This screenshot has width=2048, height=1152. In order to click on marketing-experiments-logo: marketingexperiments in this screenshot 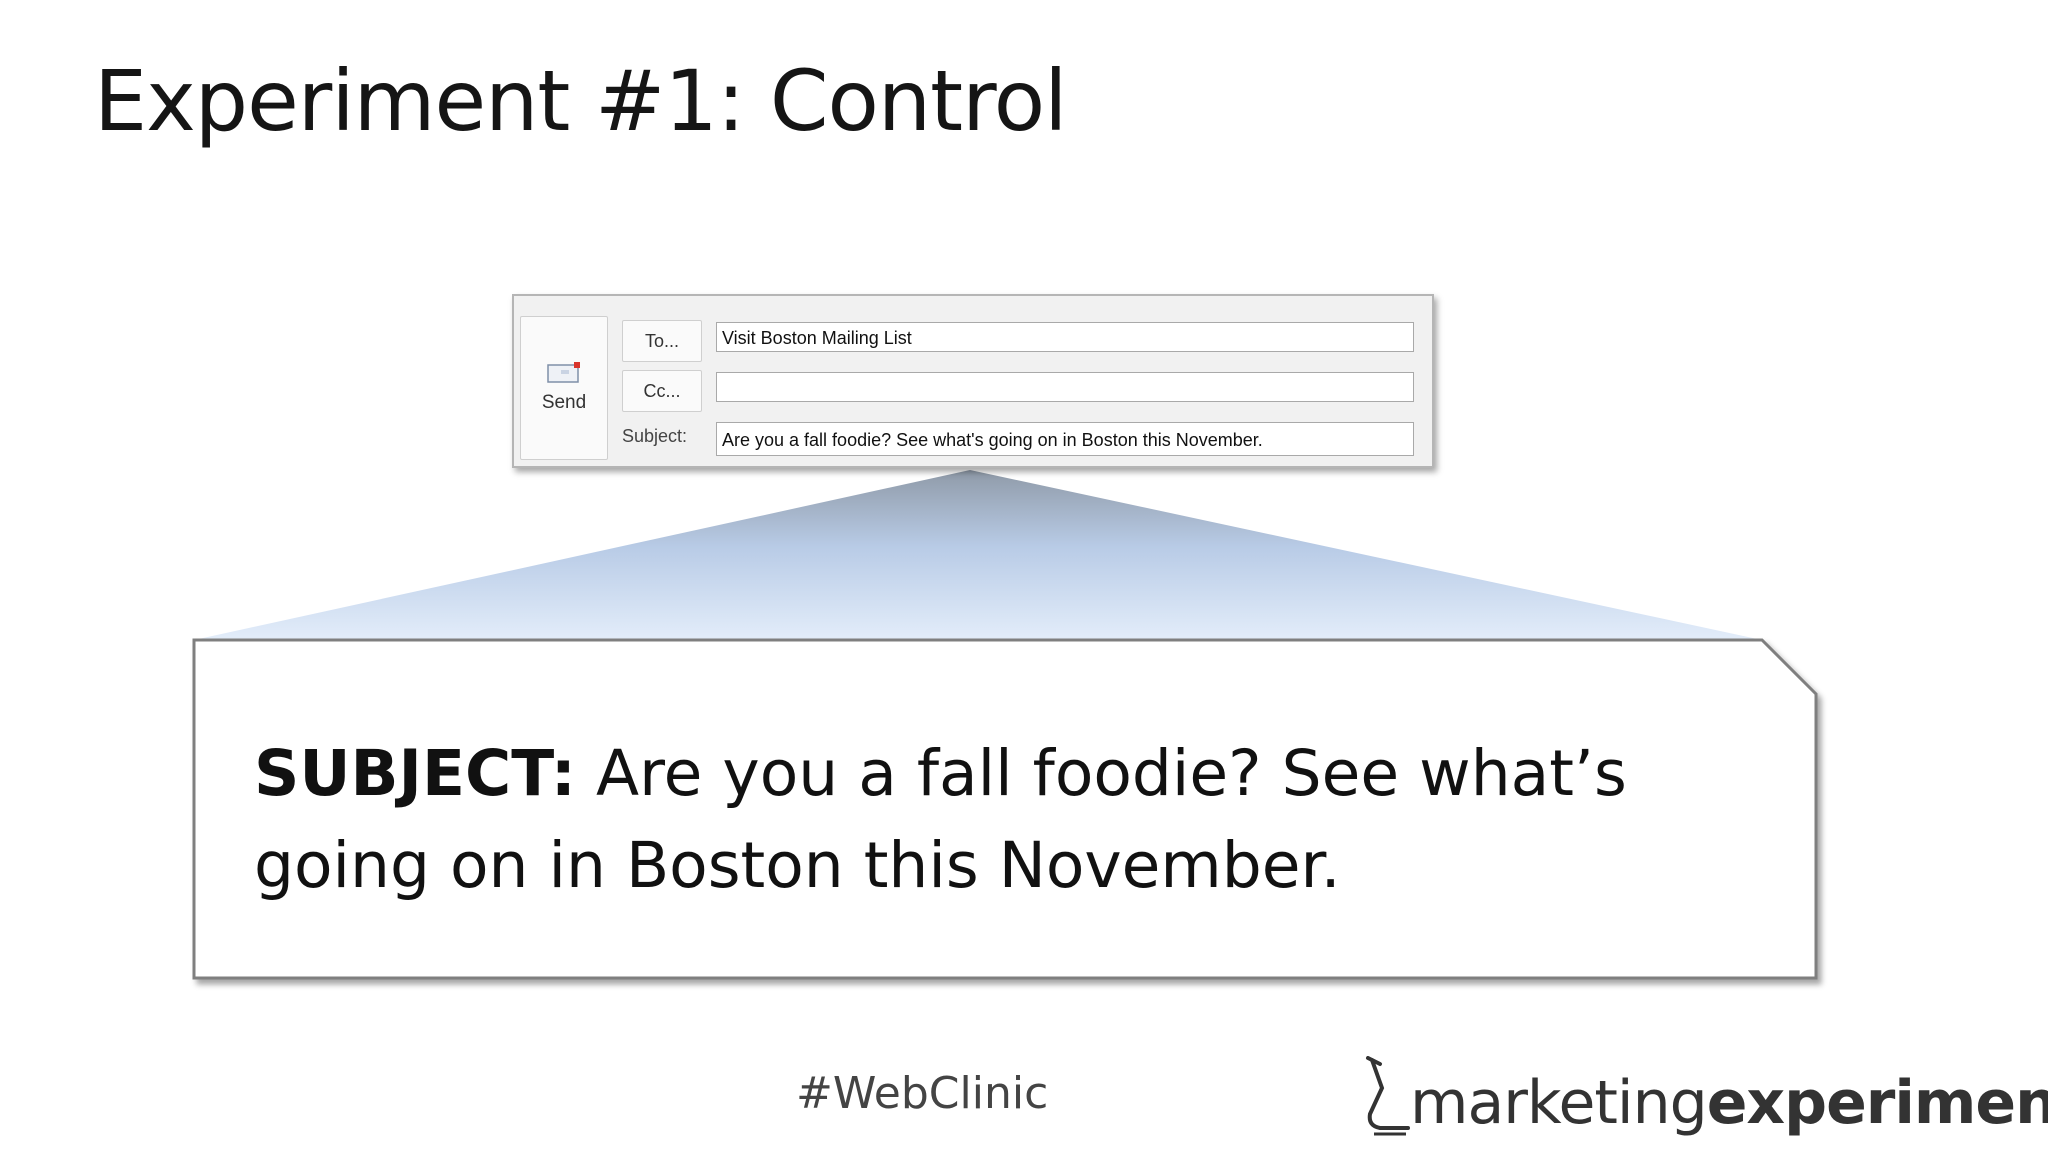, I will do `click(1704, 1088)`.